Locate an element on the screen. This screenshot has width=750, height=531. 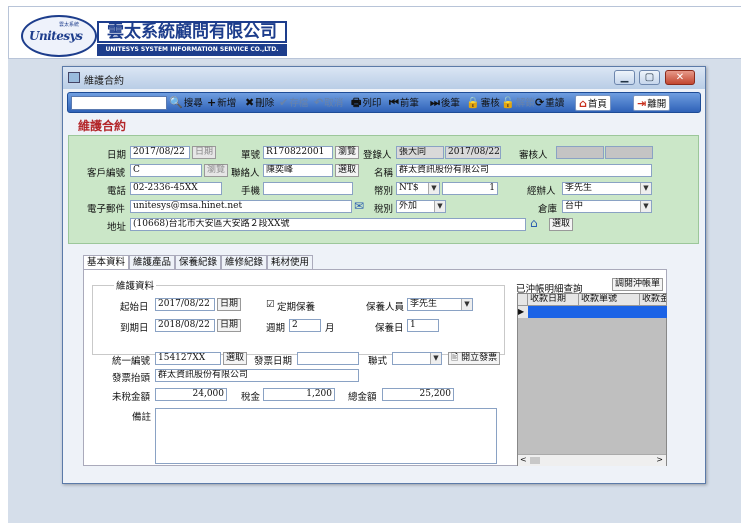
copies-label: 聯式 is located at coordinates (378, 361).